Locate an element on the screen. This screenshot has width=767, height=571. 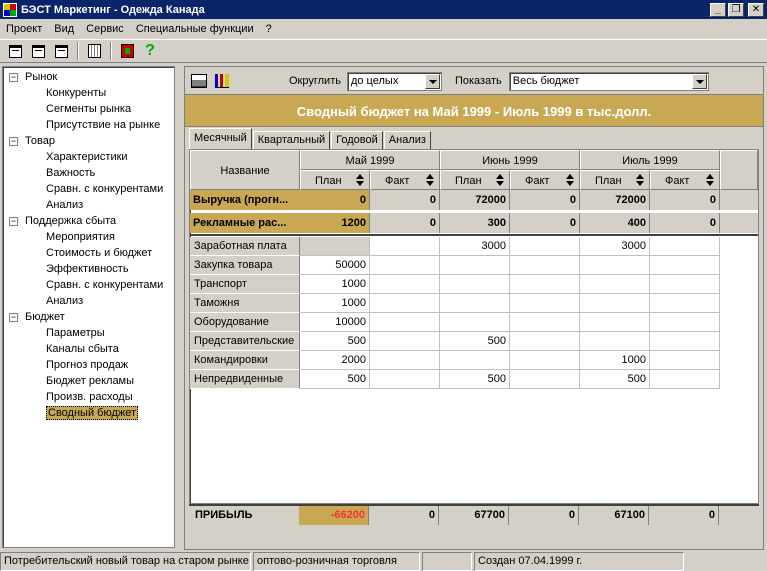
view-doc-1-button is located at coordinates (15, 51).